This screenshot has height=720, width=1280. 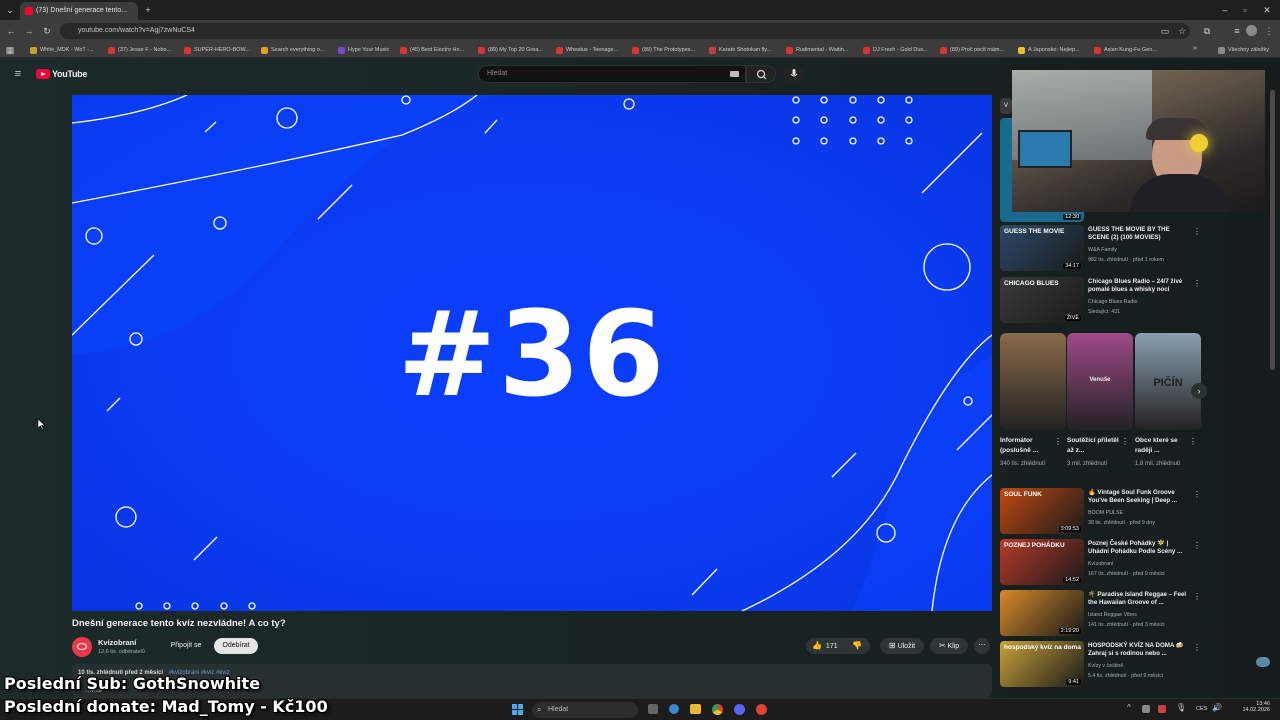 What do you see at coordinates (739, 709) in the screenshot?
I see `discord-icon` at bounding box center [739, 709].